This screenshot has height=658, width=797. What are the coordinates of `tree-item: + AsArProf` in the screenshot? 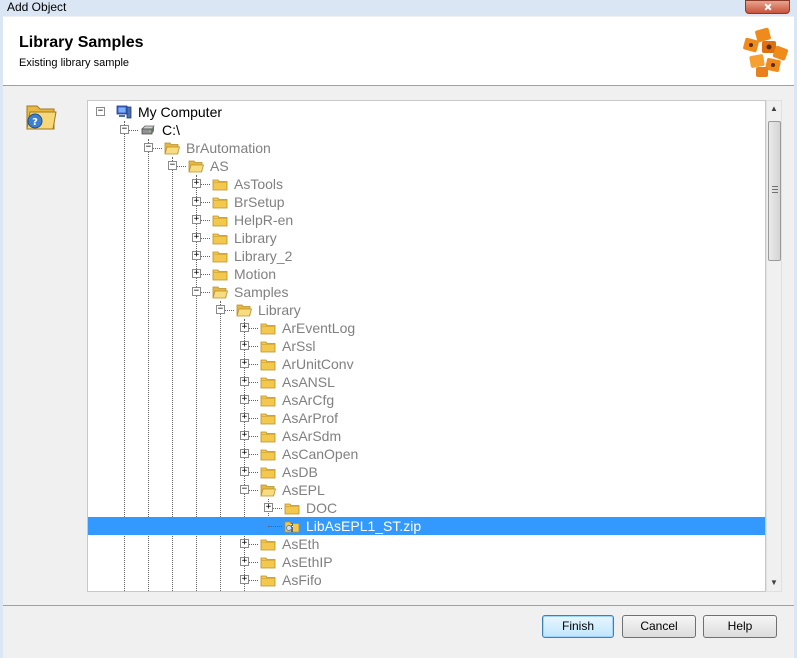 It's located at (426, 418).